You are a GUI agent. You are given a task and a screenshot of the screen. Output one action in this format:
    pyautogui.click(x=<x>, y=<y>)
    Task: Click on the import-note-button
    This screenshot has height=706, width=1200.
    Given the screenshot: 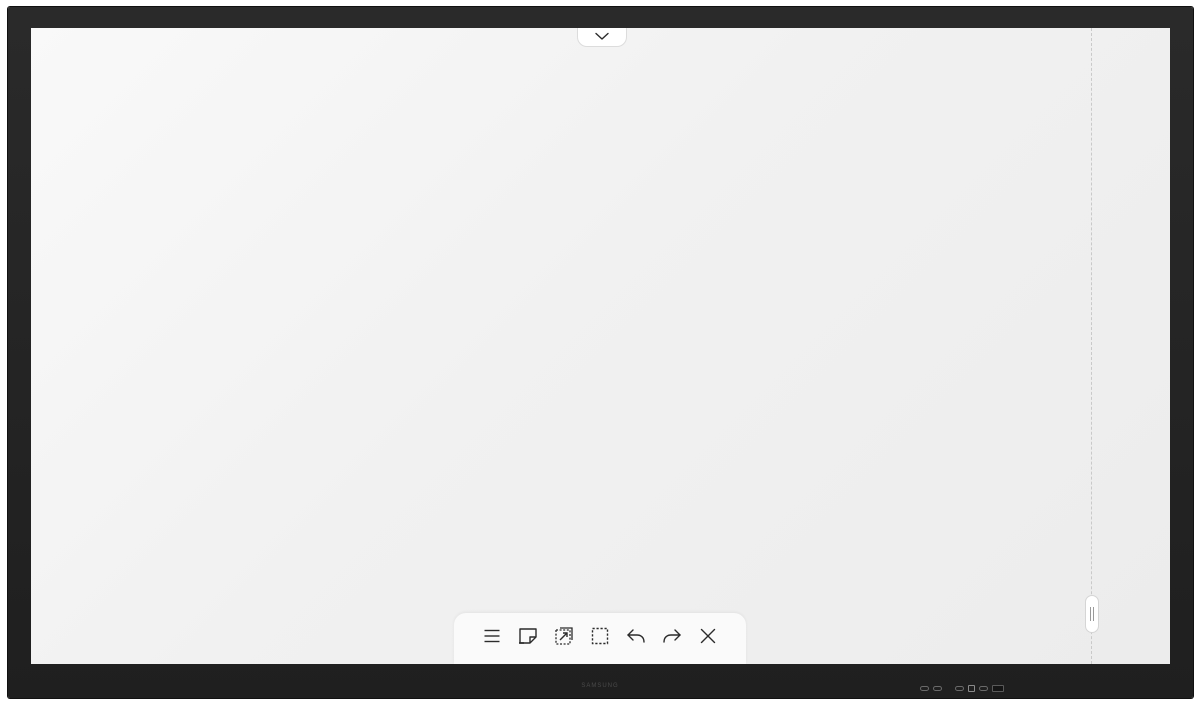 What is the action you would take?
    pyautogui.click(x=564, y=636)
    